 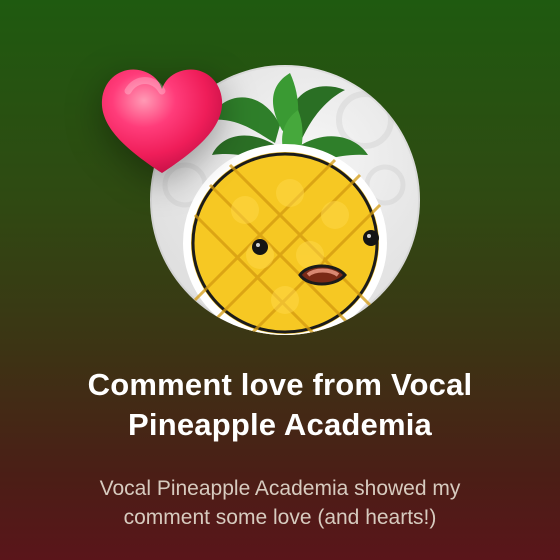 What do you see at coordinates (162, 121) in the screenshot?
I see `heart-icon` at bounding box center [162, 121].